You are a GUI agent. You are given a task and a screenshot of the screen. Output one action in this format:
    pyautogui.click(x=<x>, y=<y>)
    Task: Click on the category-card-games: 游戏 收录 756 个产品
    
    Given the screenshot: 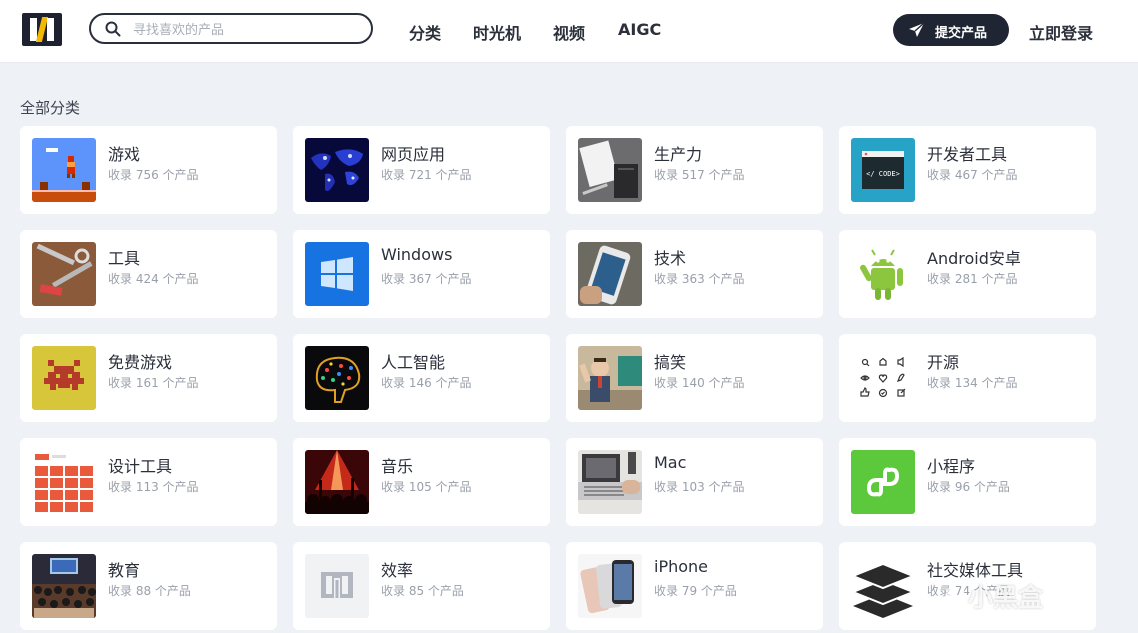 What is the action you would take?
    pyautogui.click(x=148, y=170)
    